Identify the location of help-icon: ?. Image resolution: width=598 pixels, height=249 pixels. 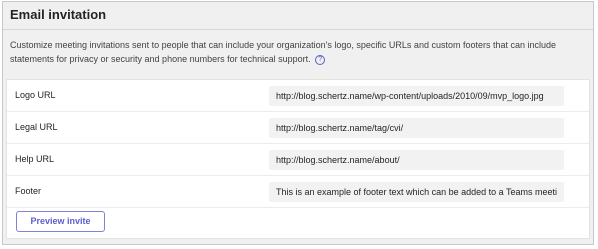
(320, 60).